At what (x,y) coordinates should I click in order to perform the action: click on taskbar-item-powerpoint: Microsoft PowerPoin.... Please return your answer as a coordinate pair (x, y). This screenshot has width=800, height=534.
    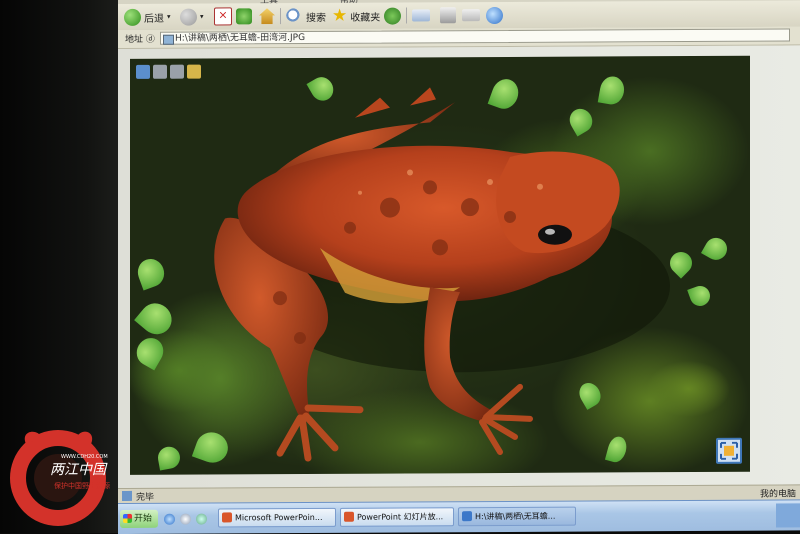
    Looking at the image, I should click on (277, 517).